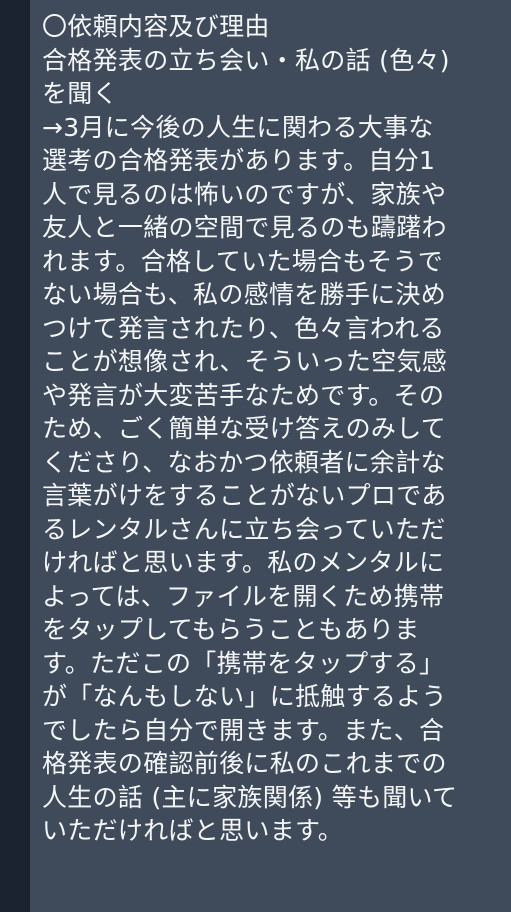 This screenshot has width=511, height=912. Describe the element at coordinates (244, 763) in the screenshot. I see `message-line: 格発表の確認前後に私のこれまでの` at that location.